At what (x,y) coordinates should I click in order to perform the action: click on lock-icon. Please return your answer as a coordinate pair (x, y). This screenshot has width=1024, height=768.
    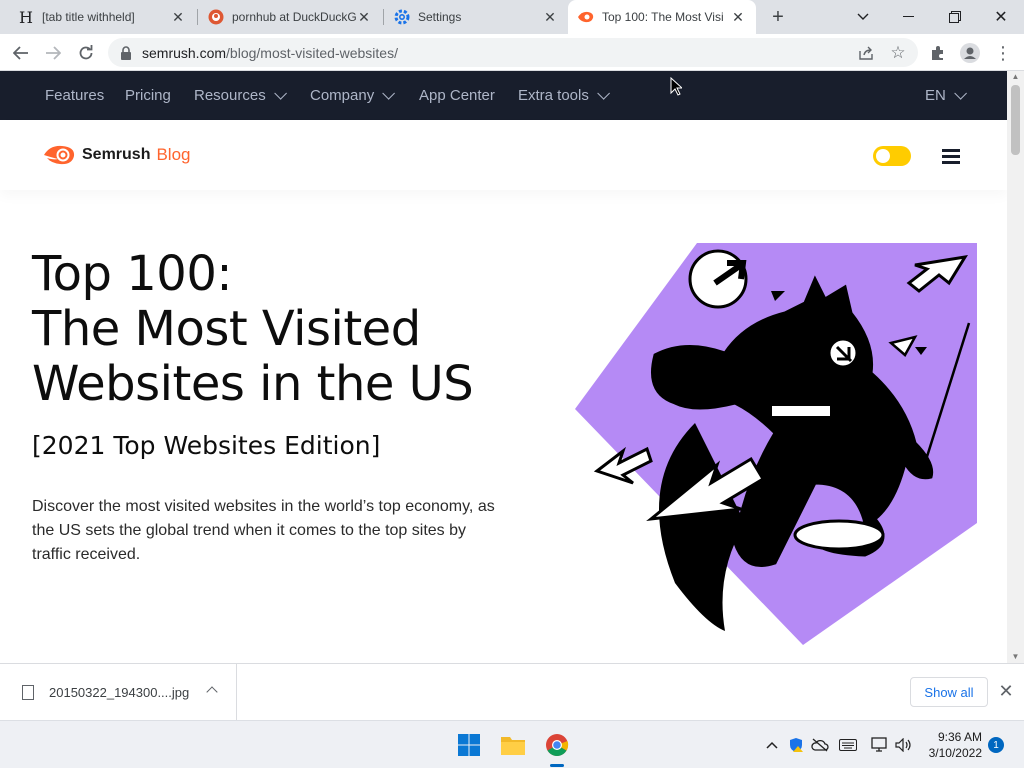
    Looking at the image, I should click on (126, 52).